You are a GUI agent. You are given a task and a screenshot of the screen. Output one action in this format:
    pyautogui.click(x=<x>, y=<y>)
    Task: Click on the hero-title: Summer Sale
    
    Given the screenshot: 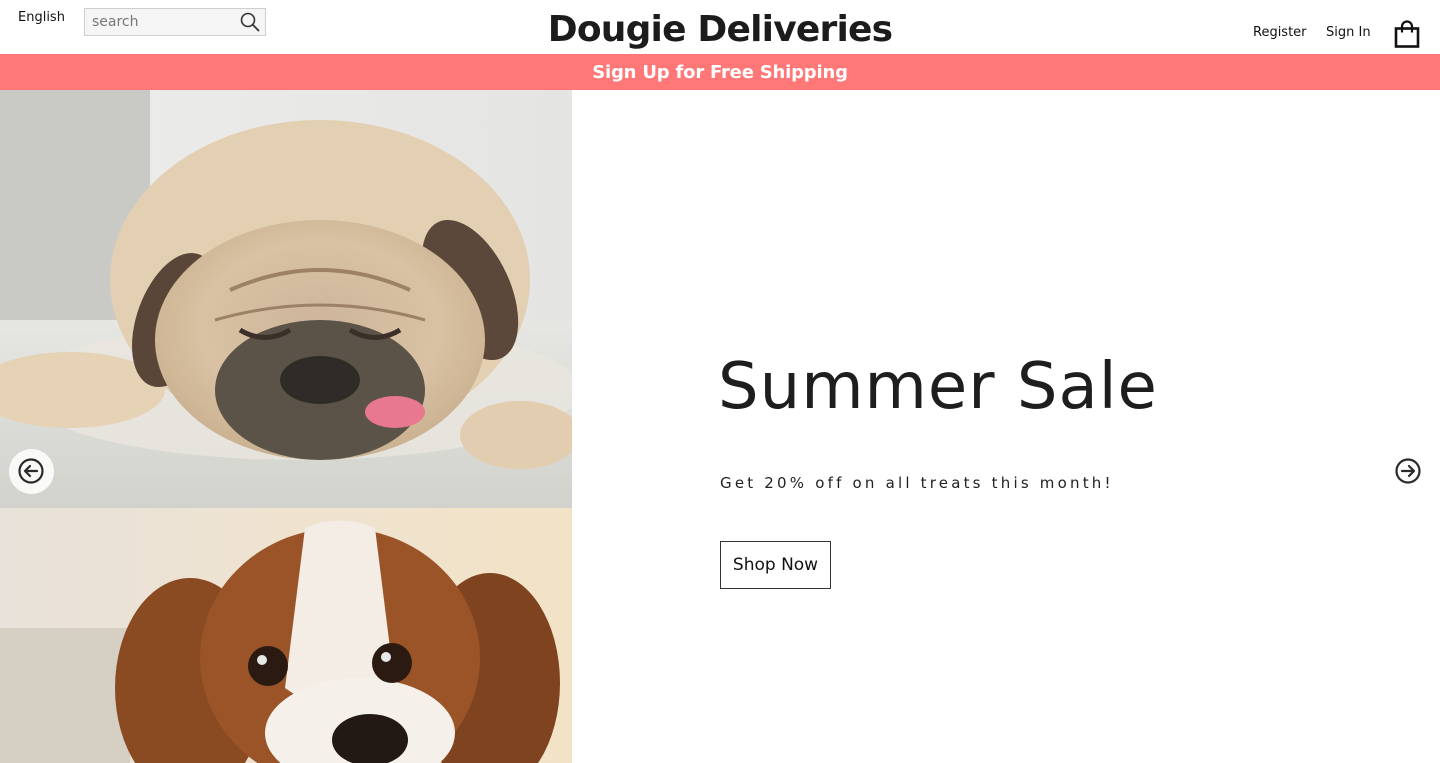 What is the action you would take?
    pyautogui.click(x=938, y=387)
    